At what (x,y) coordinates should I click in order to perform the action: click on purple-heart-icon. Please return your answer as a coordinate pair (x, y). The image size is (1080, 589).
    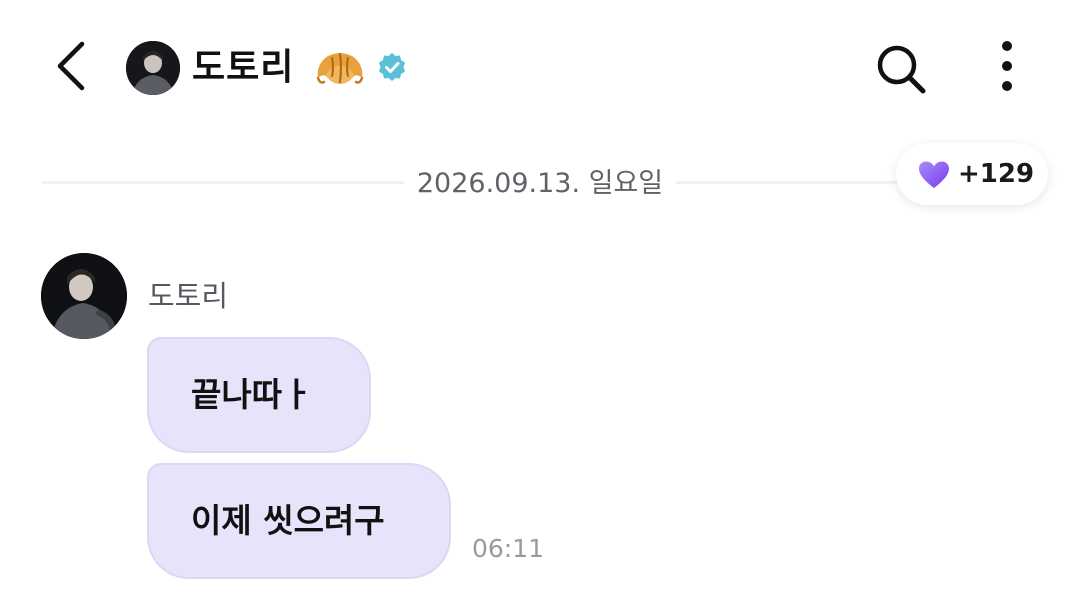
    Looking at the image, I should click on (934, 175).